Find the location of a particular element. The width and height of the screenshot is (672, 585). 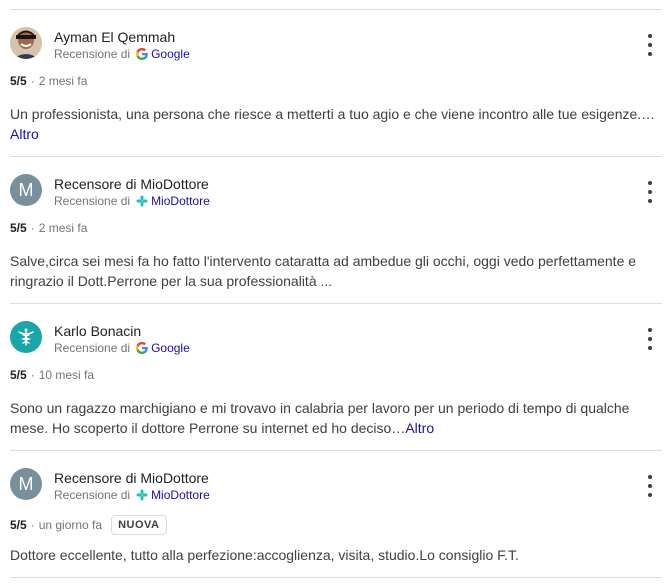

new-badge: NUOVA is located at coordinates (139, 525).